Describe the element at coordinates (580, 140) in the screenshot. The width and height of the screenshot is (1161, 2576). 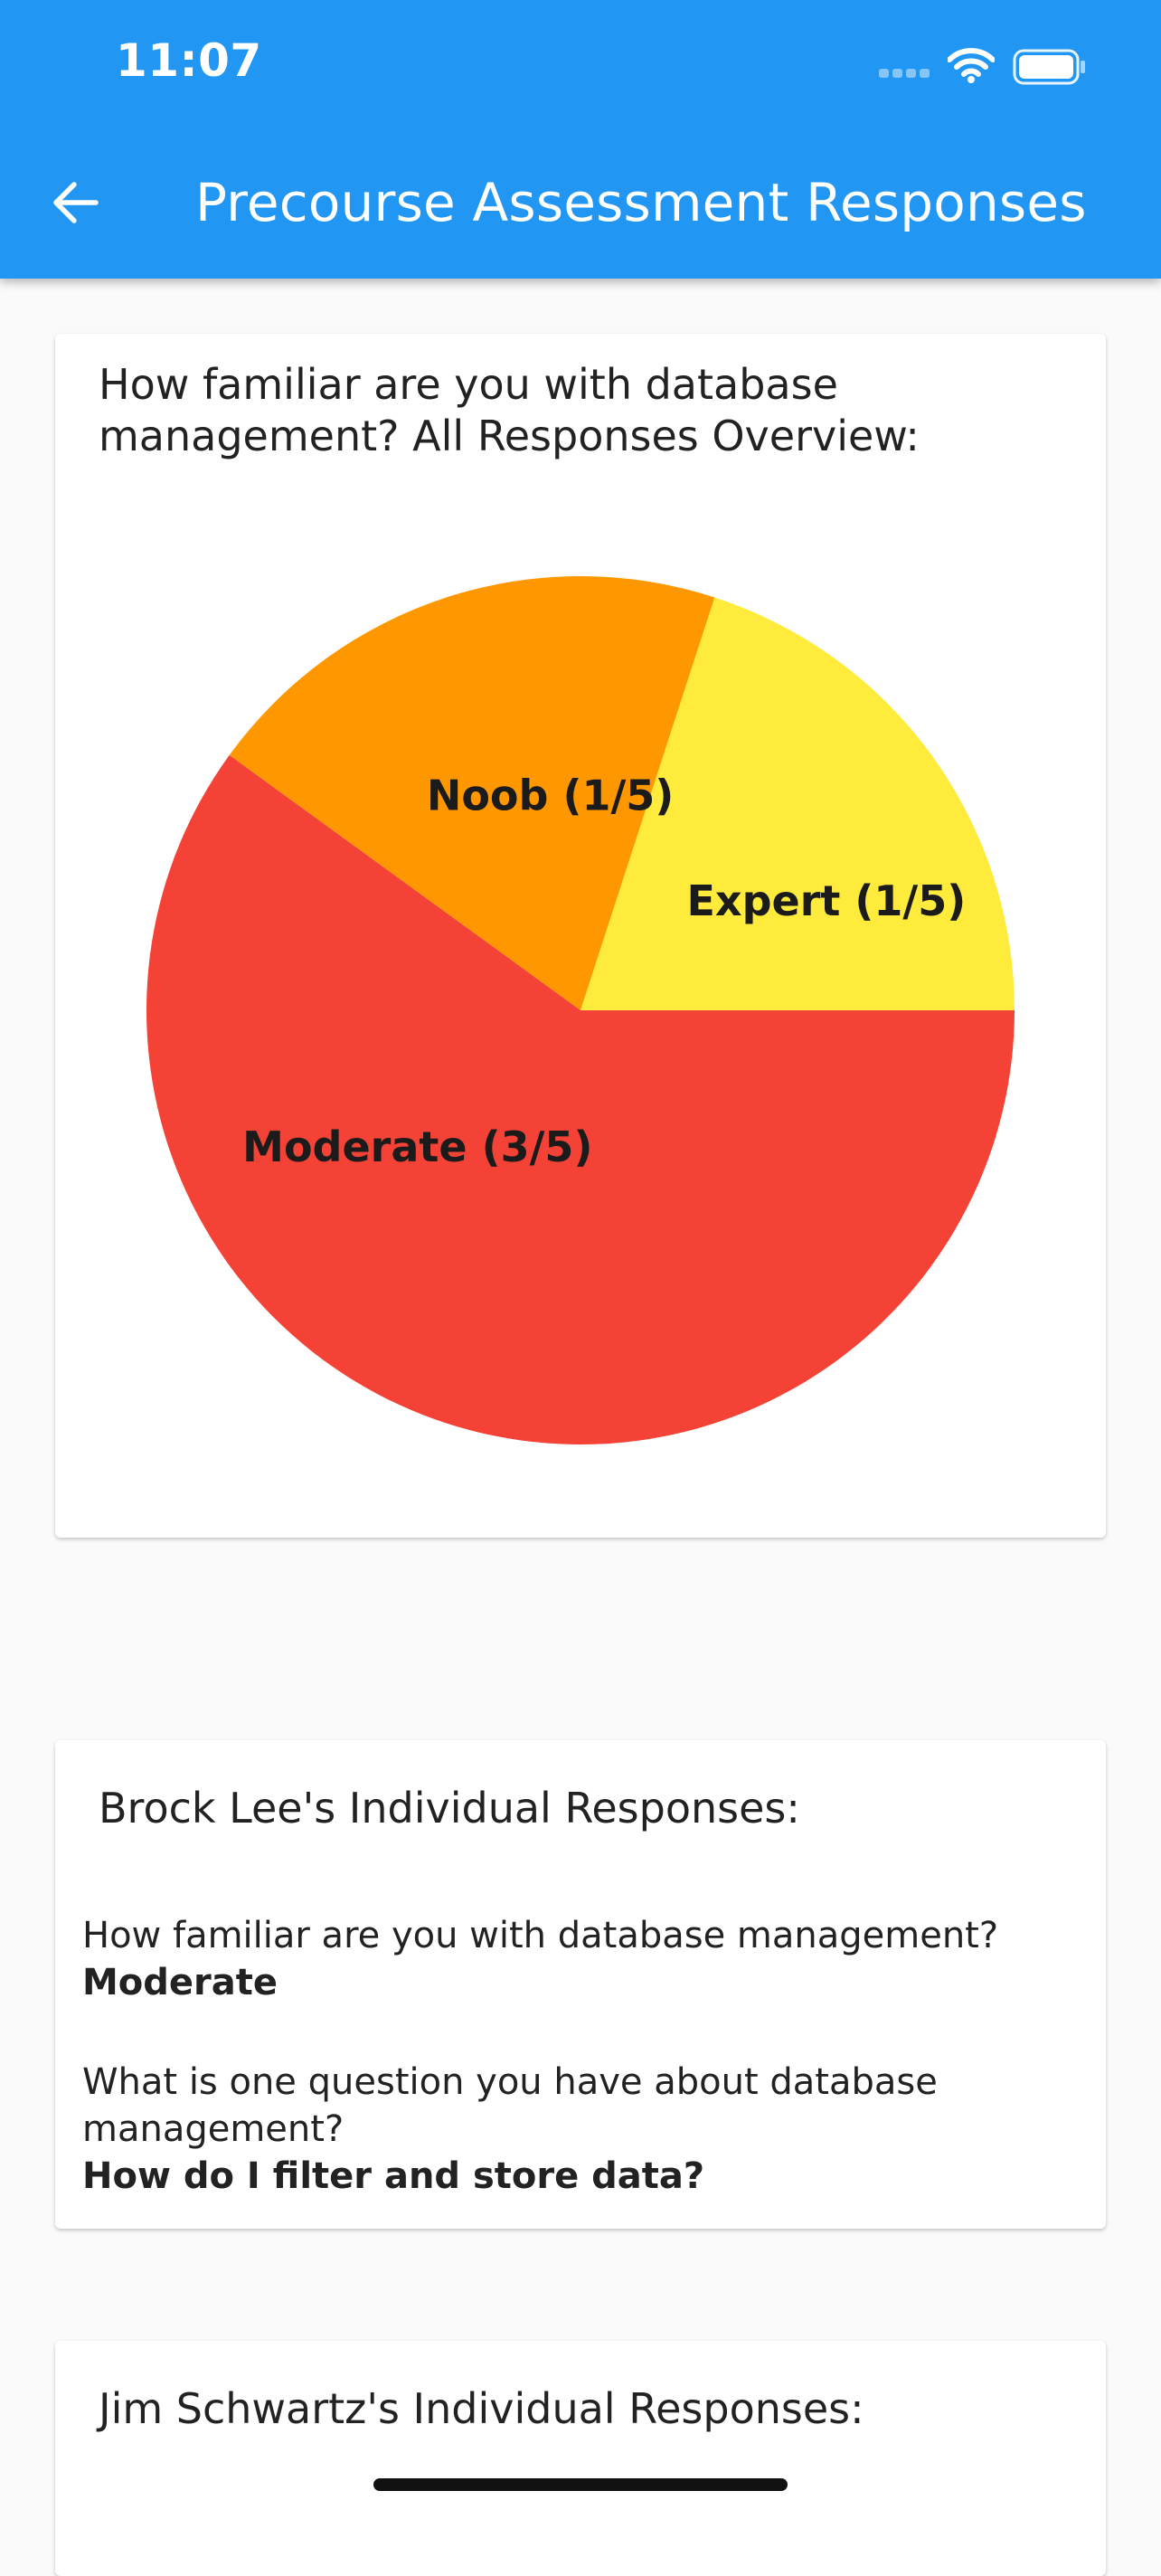
I see `app-bar: 11:07 Precourse Assessment Responses` at that location.